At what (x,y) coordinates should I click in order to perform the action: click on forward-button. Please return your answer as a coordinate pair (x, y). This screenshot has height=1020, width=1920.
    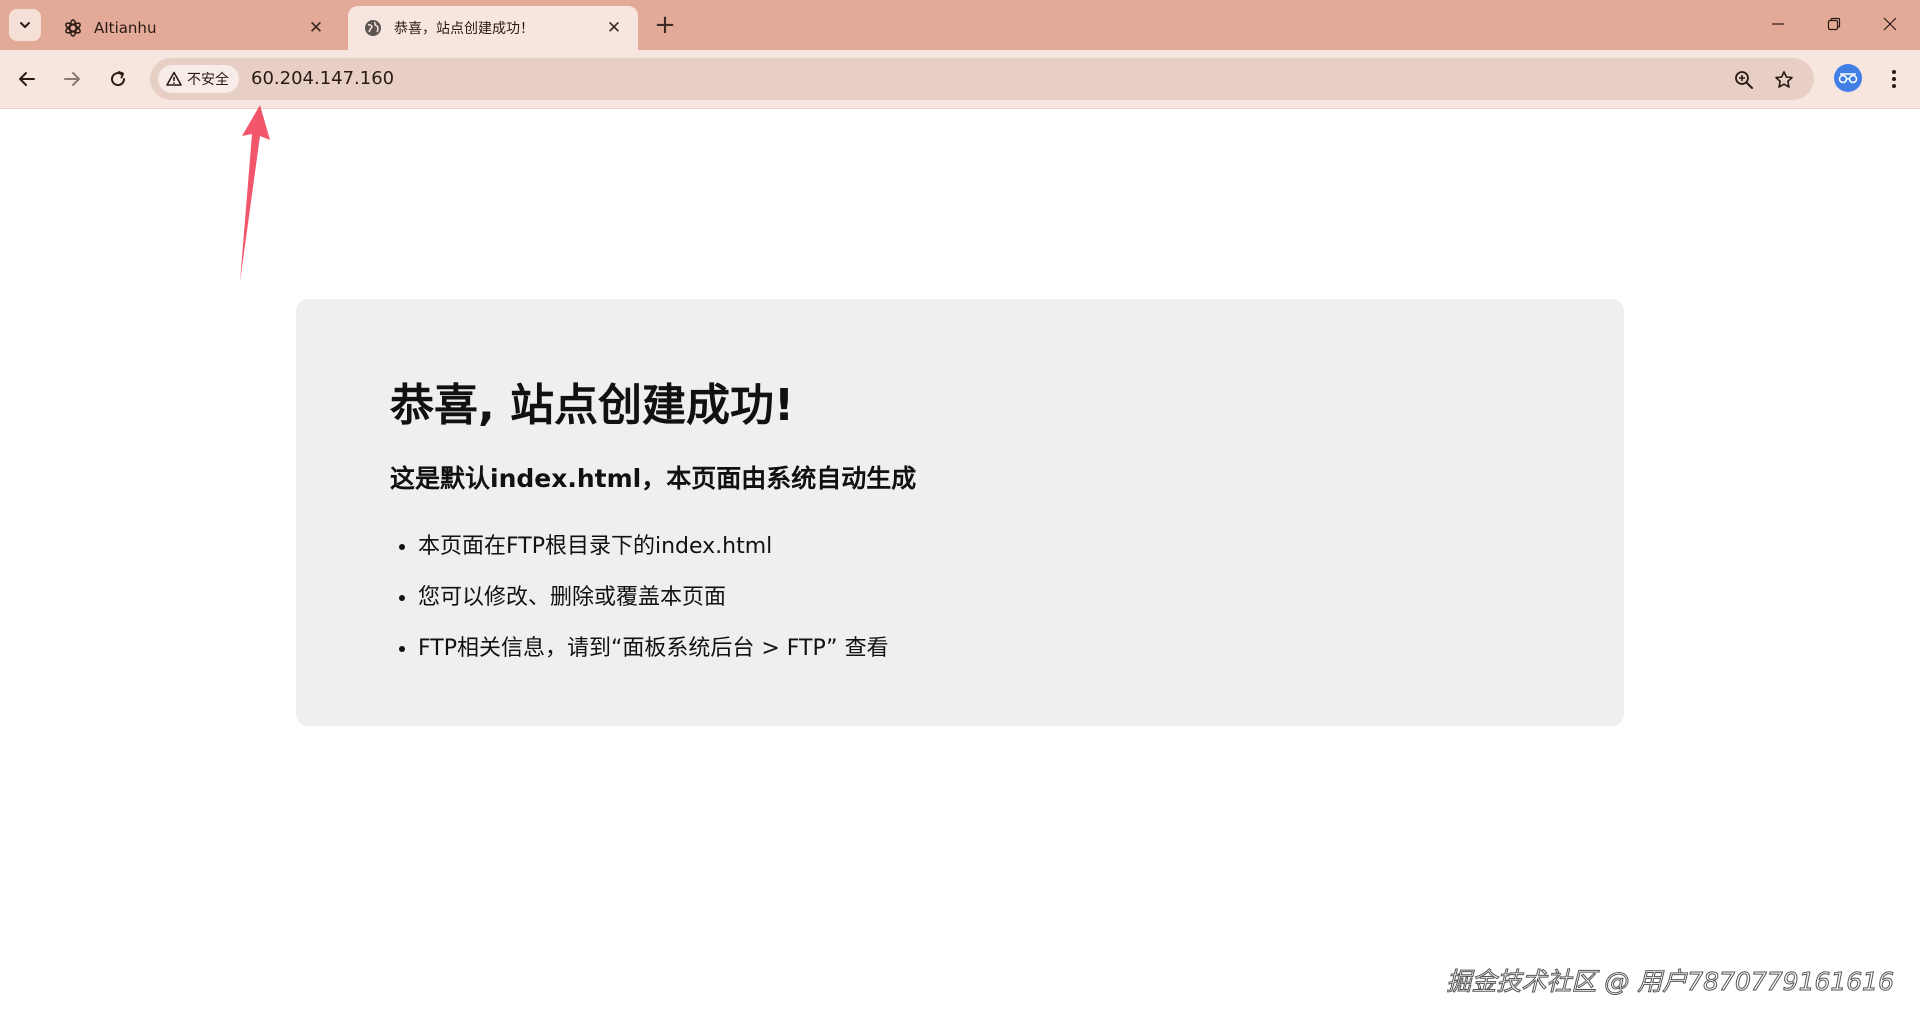
    Looking at the image, I should click on (72, 79).